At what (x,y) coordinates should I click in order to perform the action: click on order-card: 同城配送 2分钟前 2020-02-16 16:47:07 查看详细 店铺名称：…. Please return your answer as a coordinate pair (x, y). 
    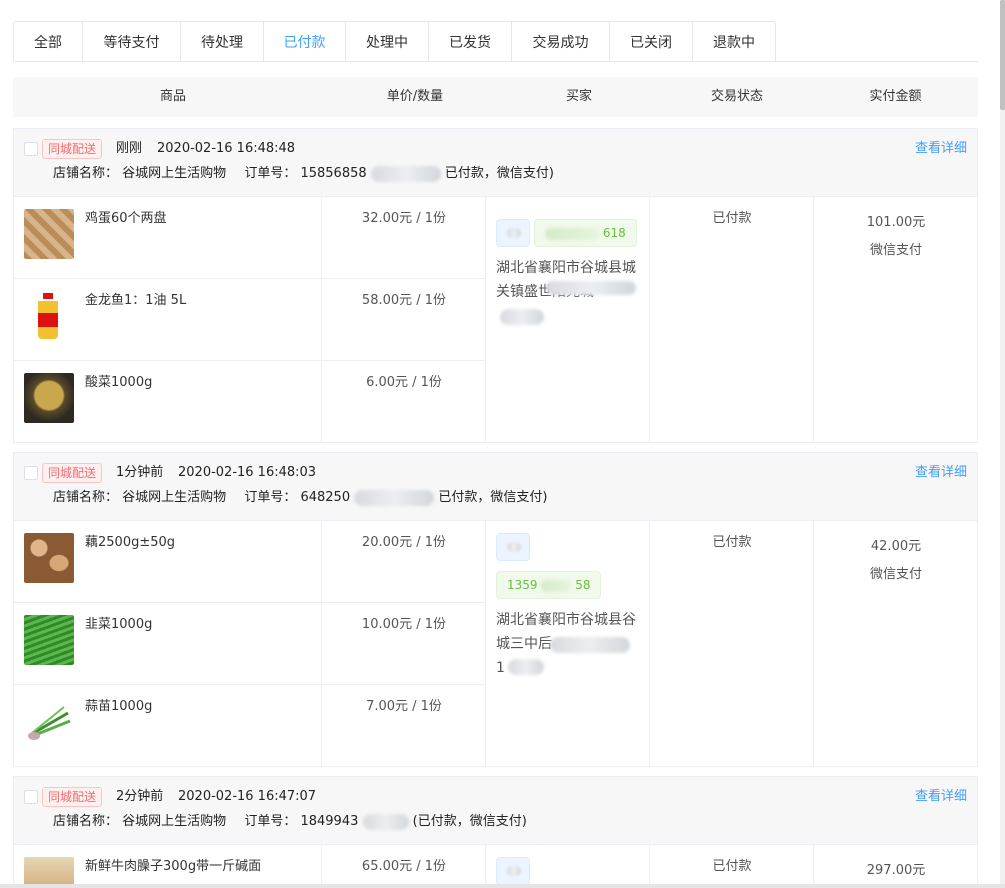
    Looking at the image, I should click on (495, 832).